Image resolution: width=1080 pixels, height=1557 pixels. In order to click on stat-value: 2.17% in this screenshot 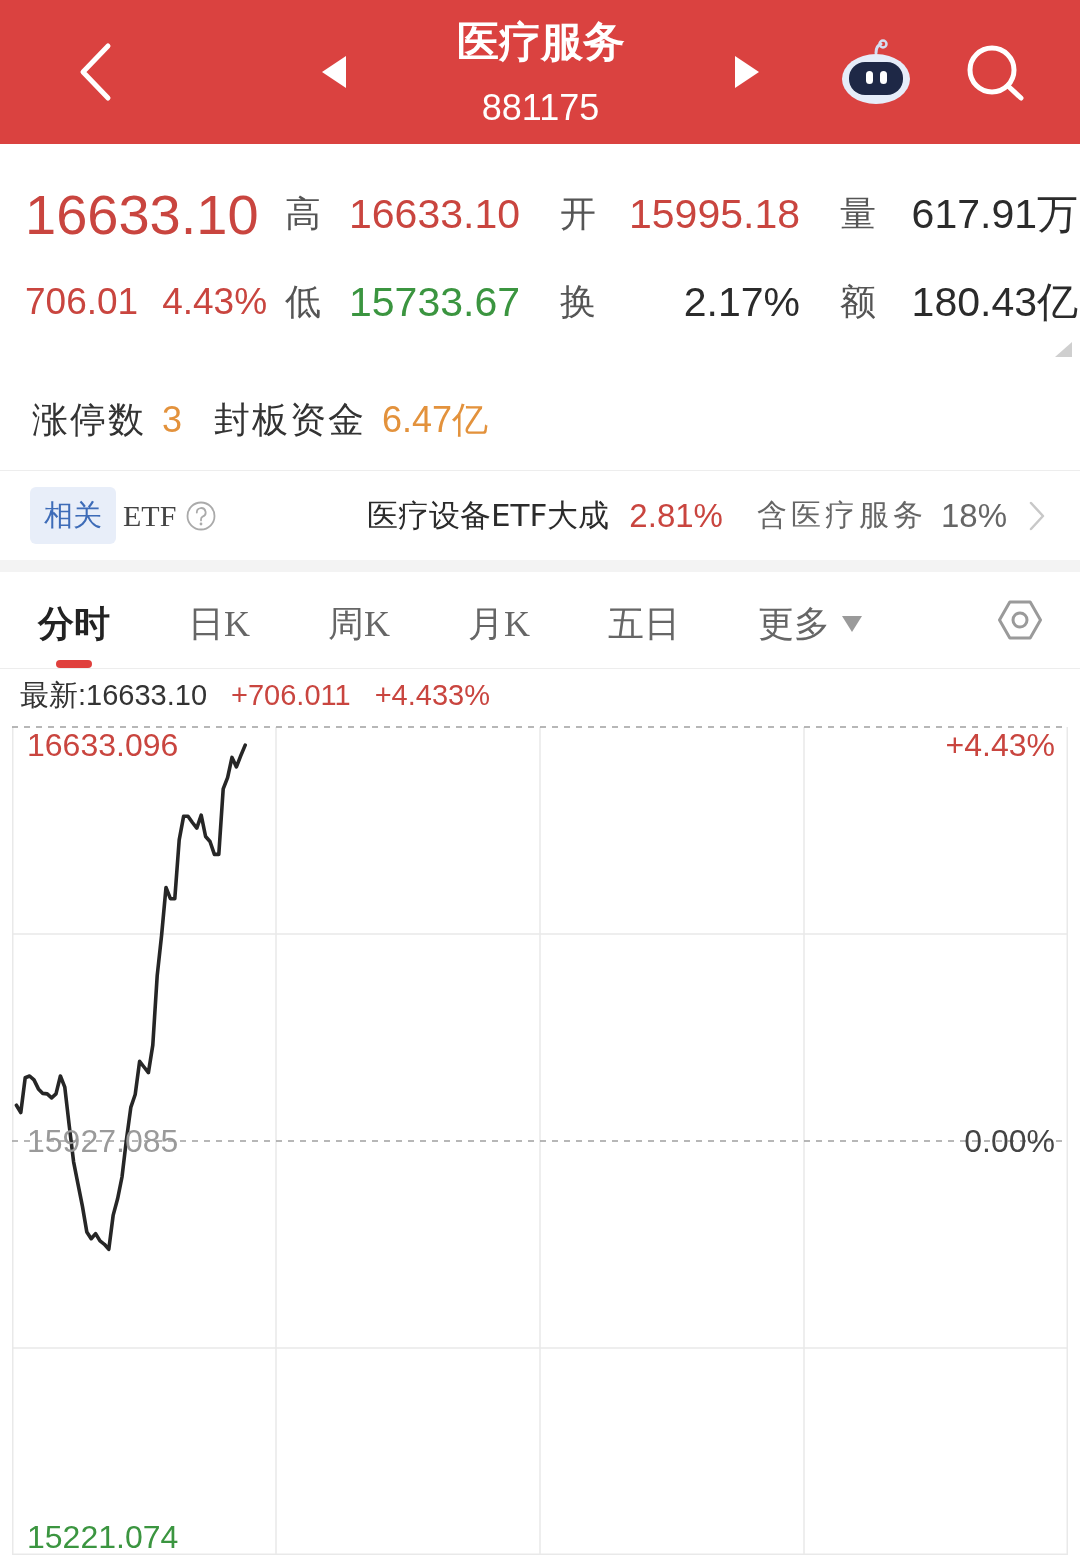, I will do `click(741, 302)`.